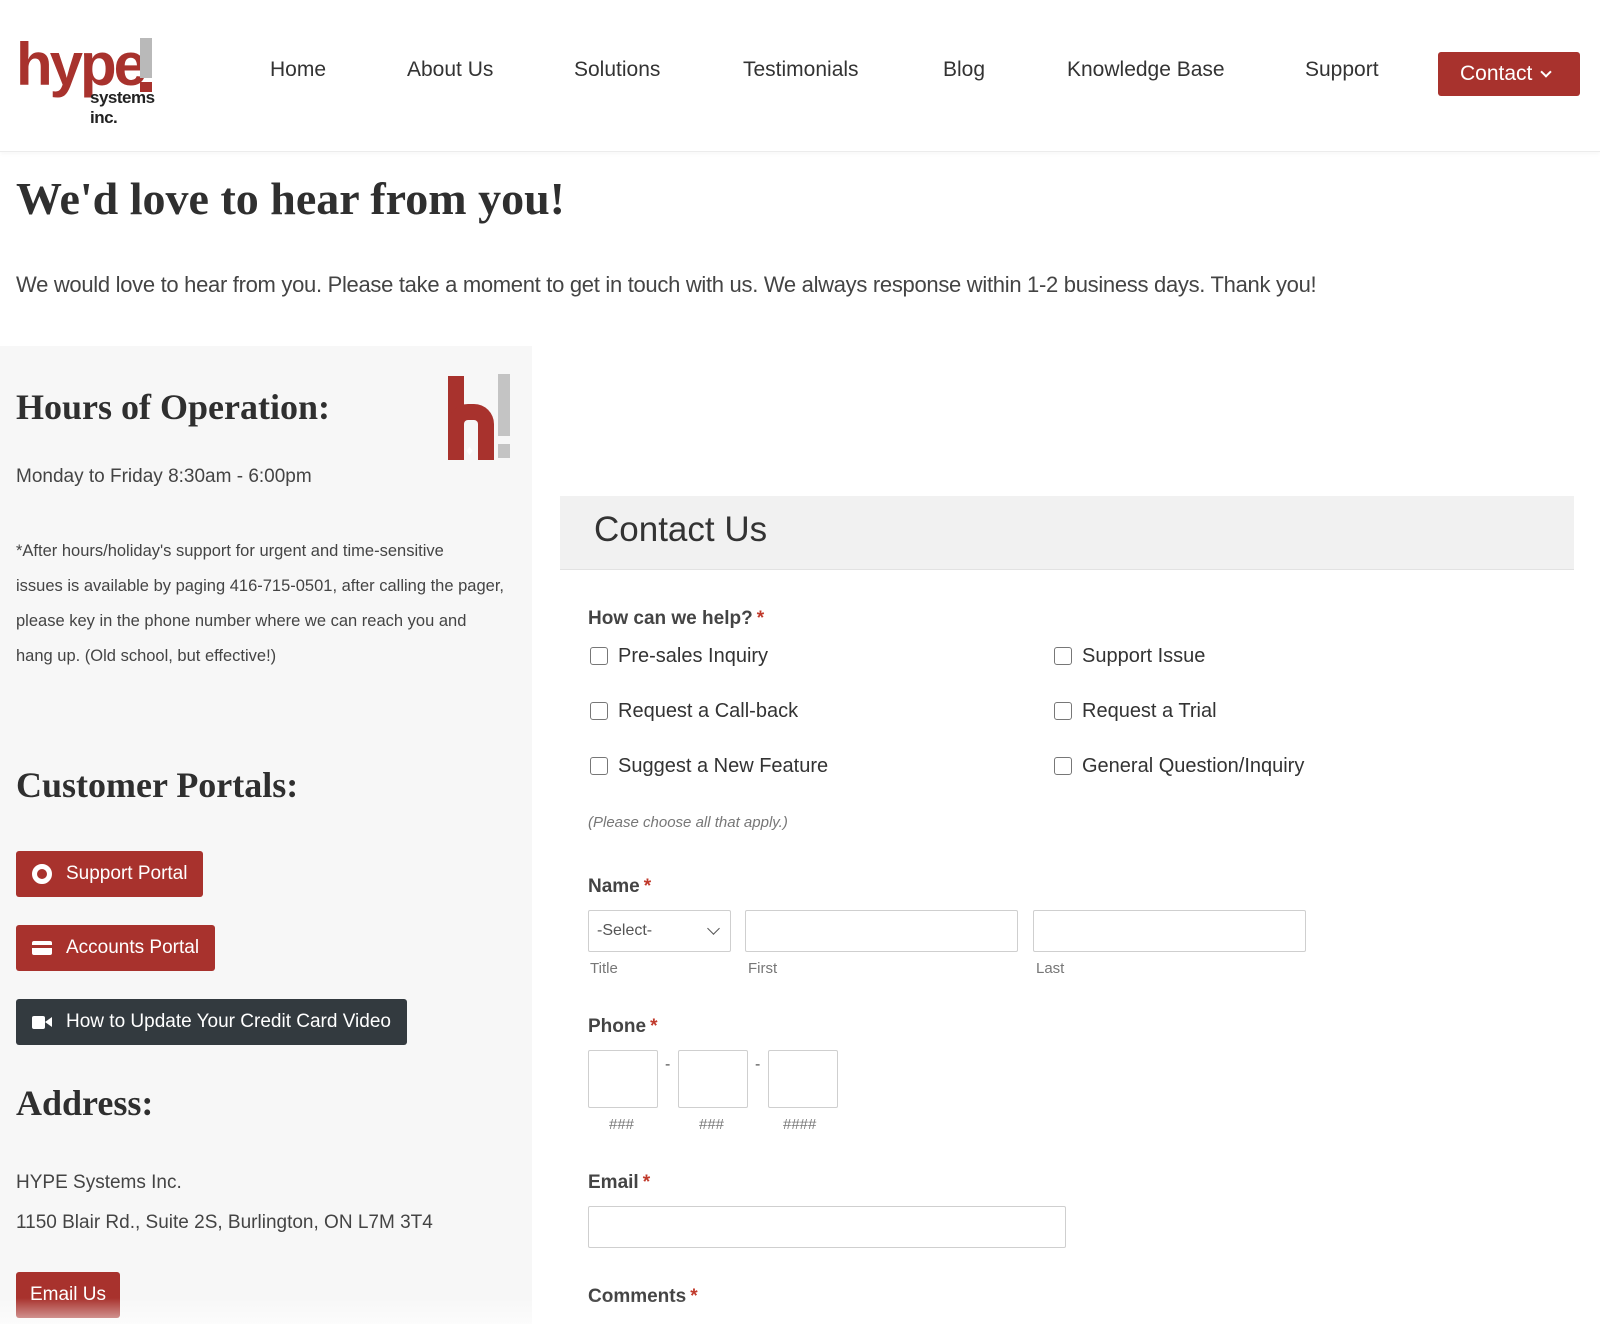 The image size is (1600, 1324). I want to click on email-us-button: Email Us, so click(68, 1295).